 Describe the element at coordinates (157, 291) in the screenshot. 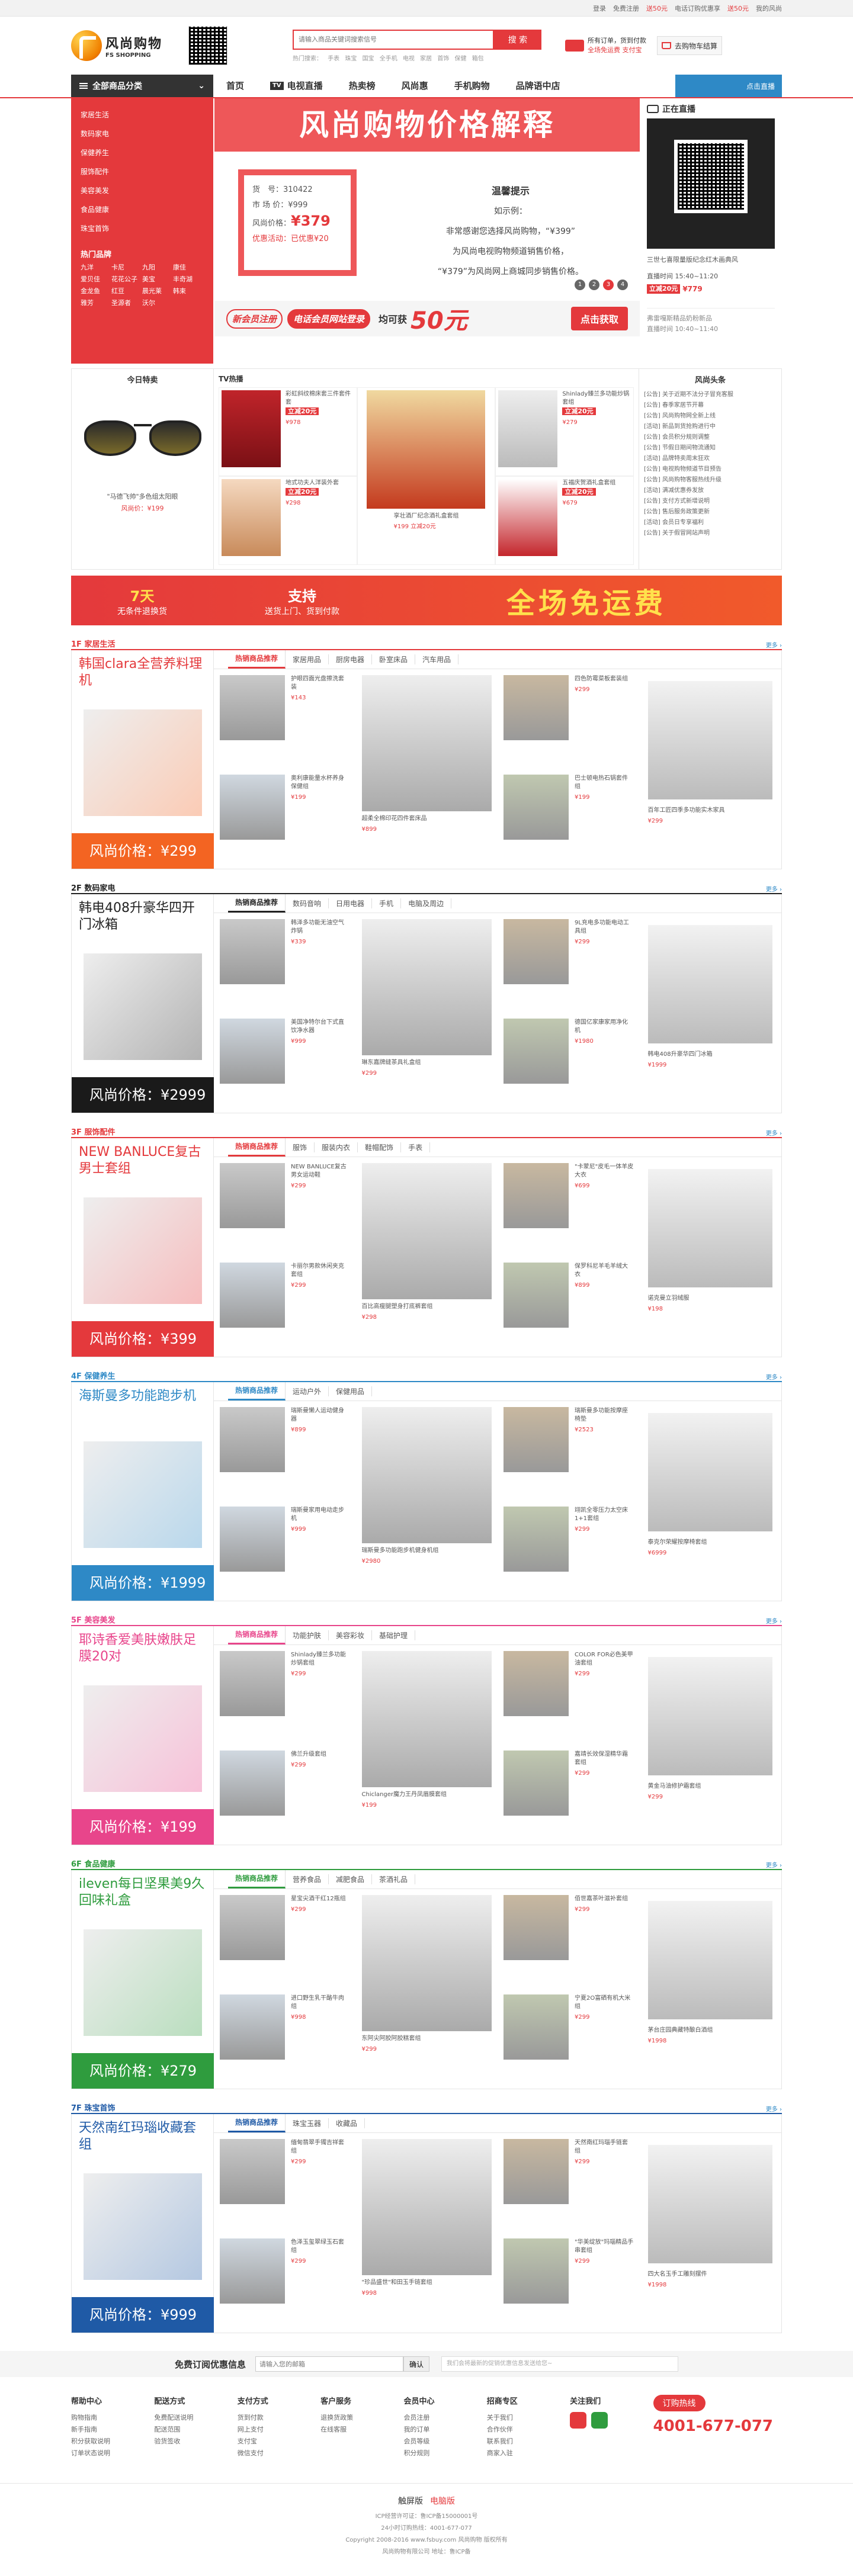

I see `brand-link: 晨光莱` at that location.